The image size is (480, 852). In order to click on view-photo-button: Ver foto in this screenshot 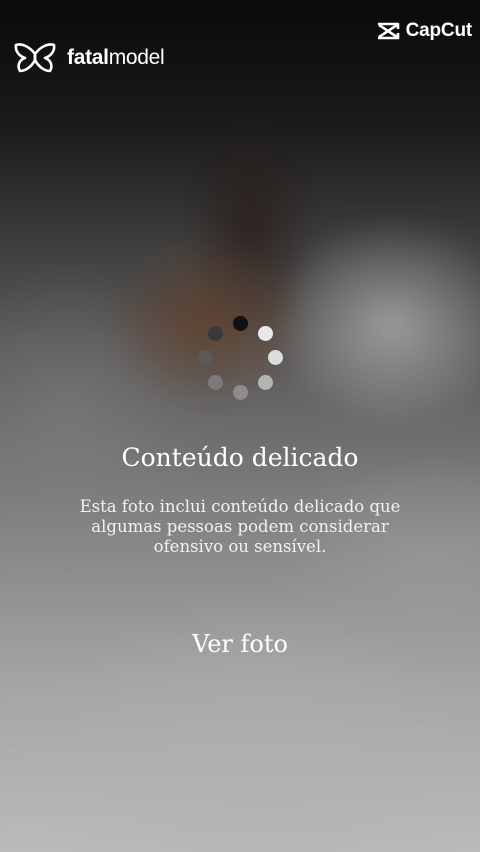, I will do `click(240, 644)`.